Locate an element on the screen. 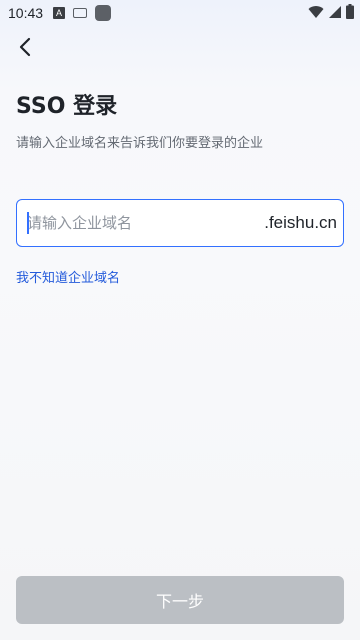 The width and height of the screenshot is (360, 640). next-button: 下一步 is located at coordinates (180, 600).